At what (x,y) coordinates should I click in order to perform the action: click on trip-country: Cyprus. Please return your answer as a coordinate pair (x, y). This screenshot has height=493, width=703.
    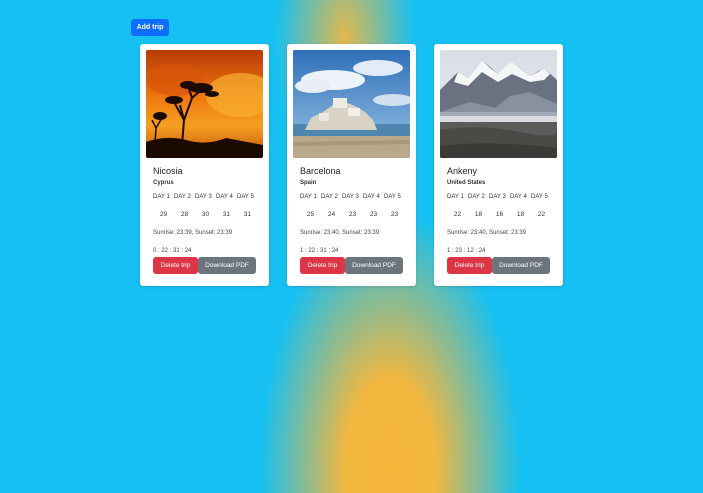
    Looking at the image, I should click on (163, 183).